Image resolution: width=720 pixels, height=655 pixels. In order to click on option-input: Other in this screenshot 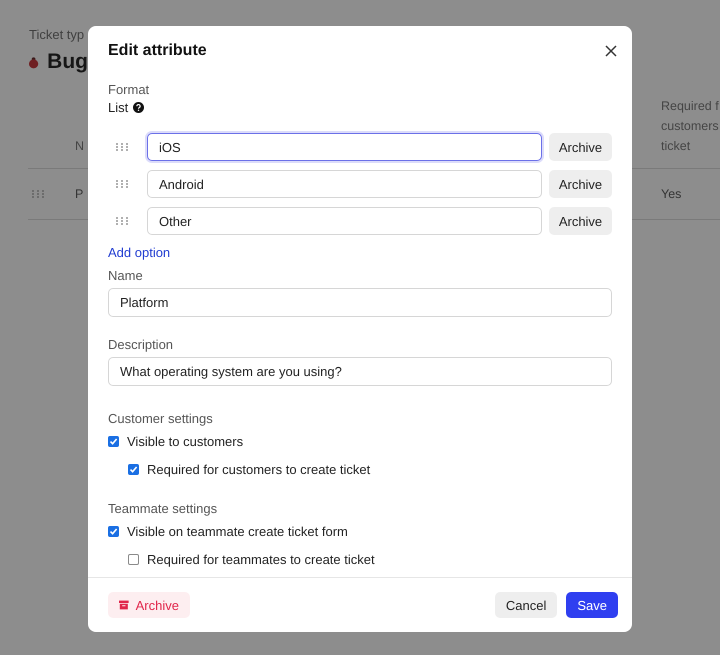, I will do `click(344, 221)`.